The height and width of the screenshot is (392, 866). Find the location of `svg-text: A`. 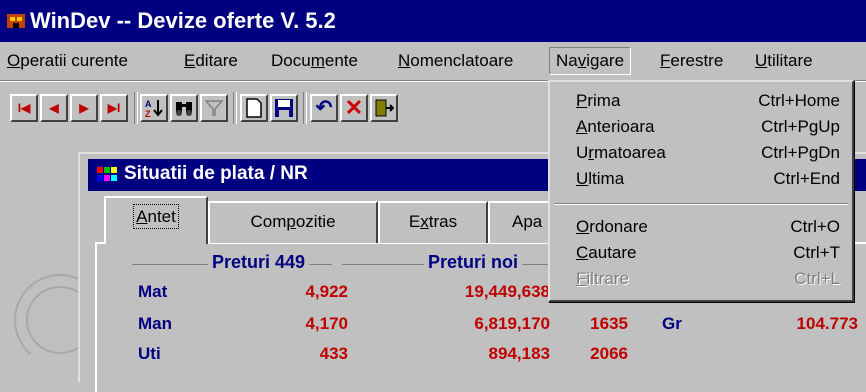

svg-text: A is located at coordinates (148, 104).